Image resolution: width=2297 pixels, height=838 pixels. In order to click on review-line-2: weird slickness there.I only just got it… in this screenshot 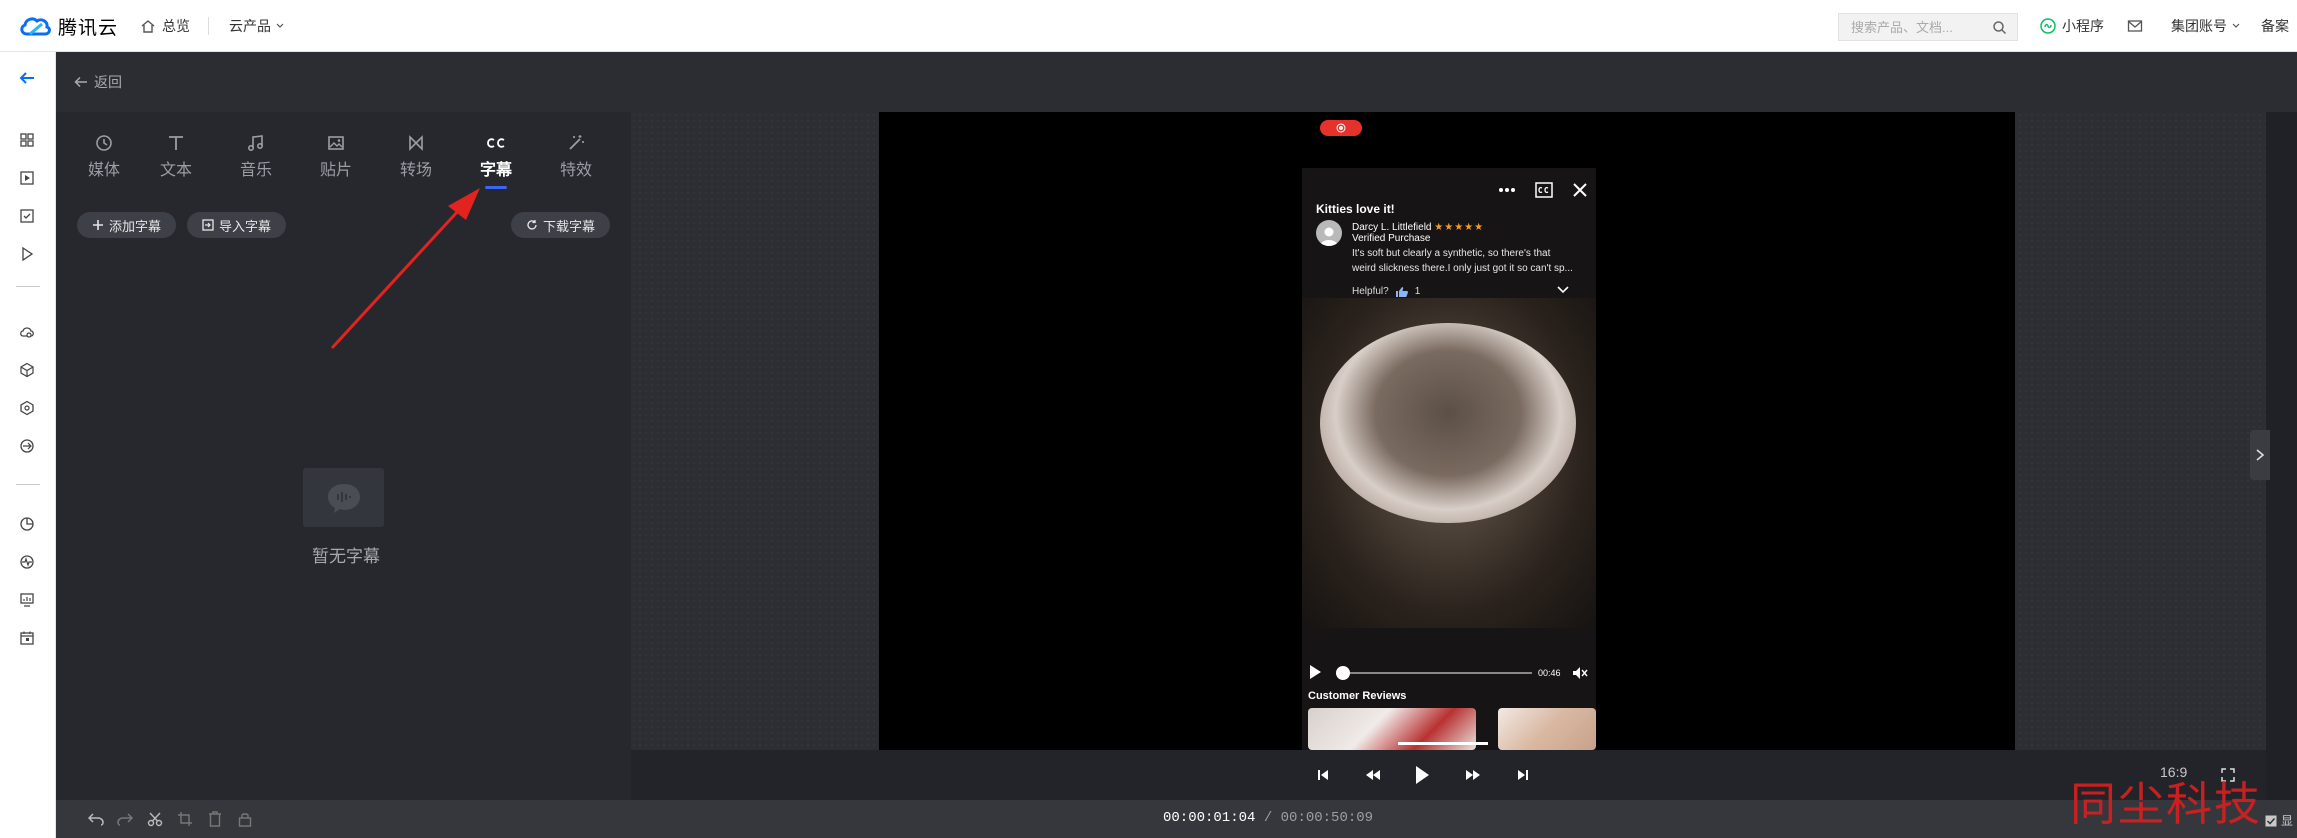, I will do `click(1462, 268)`.